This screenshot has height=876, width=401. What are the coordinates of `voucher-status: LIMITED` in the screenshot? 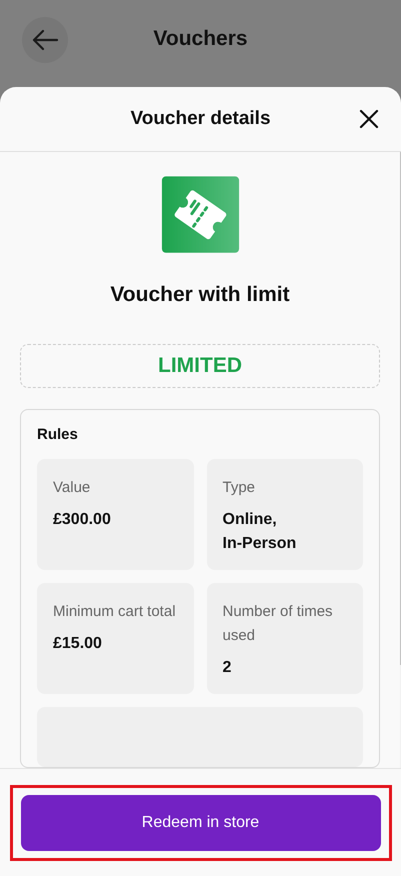 It's located at (200, 366).